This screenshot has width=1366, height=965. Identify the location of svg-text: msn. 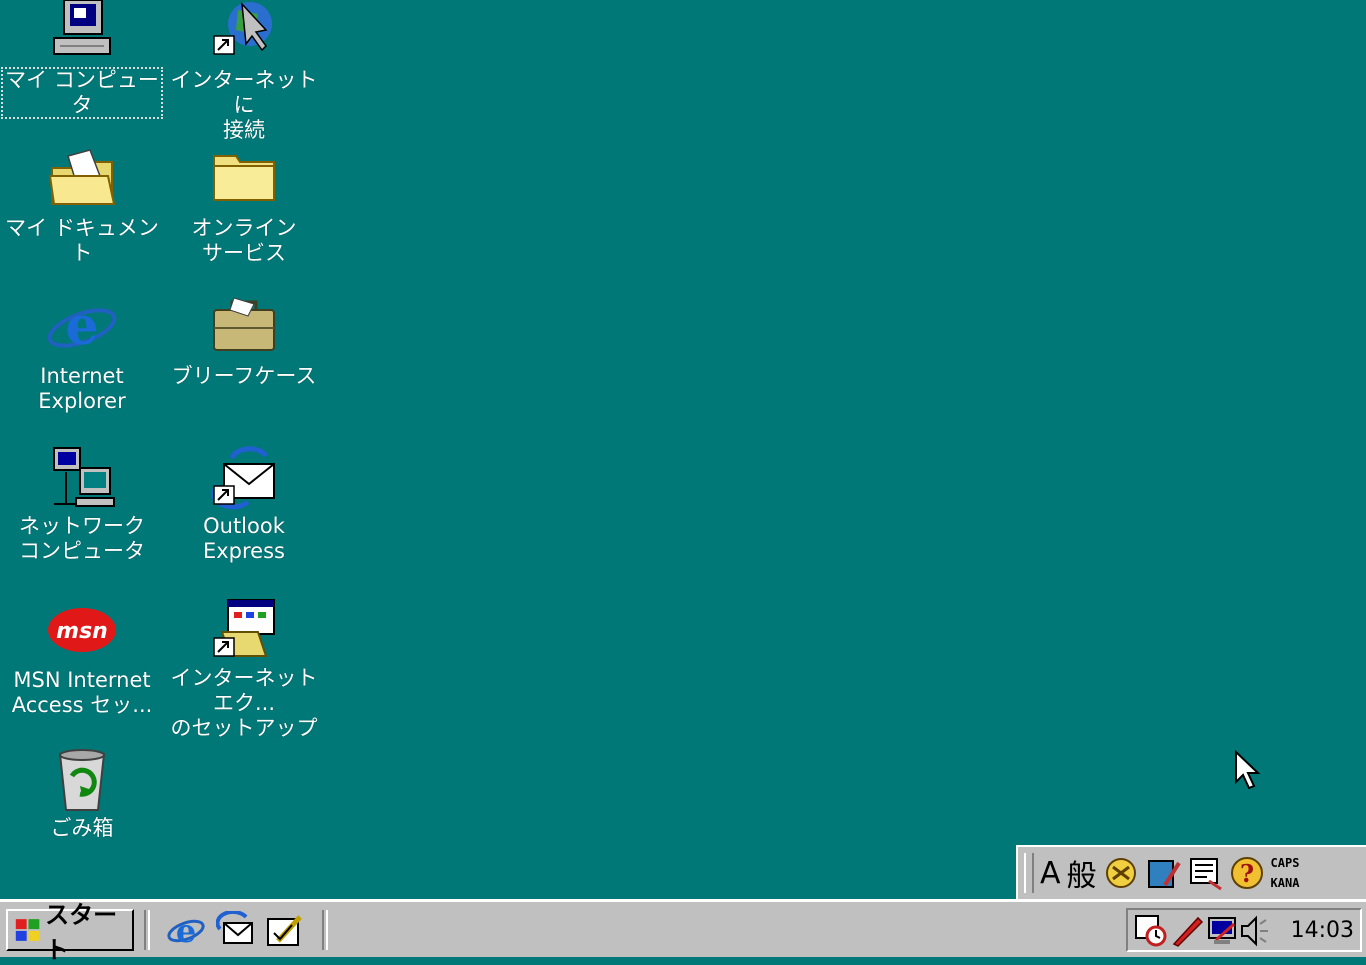
(82, 631).